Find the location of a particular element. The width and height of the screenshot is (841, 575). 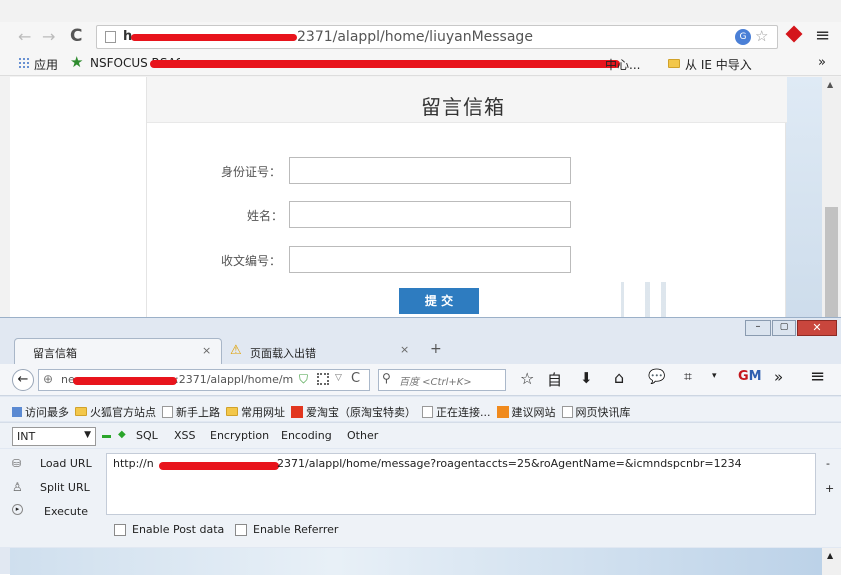

page-icon is located at coordinates (427, 411).